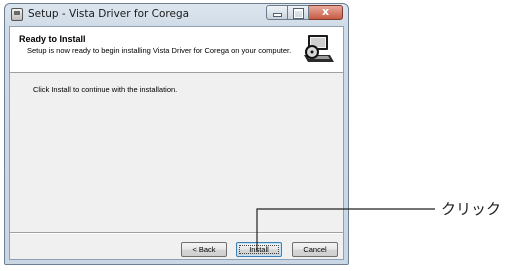 The height and width of the screenshot is (271, 519). Describe the element at coordinates (277, 12) in the screenshot. I see `minimize-button` at that location.